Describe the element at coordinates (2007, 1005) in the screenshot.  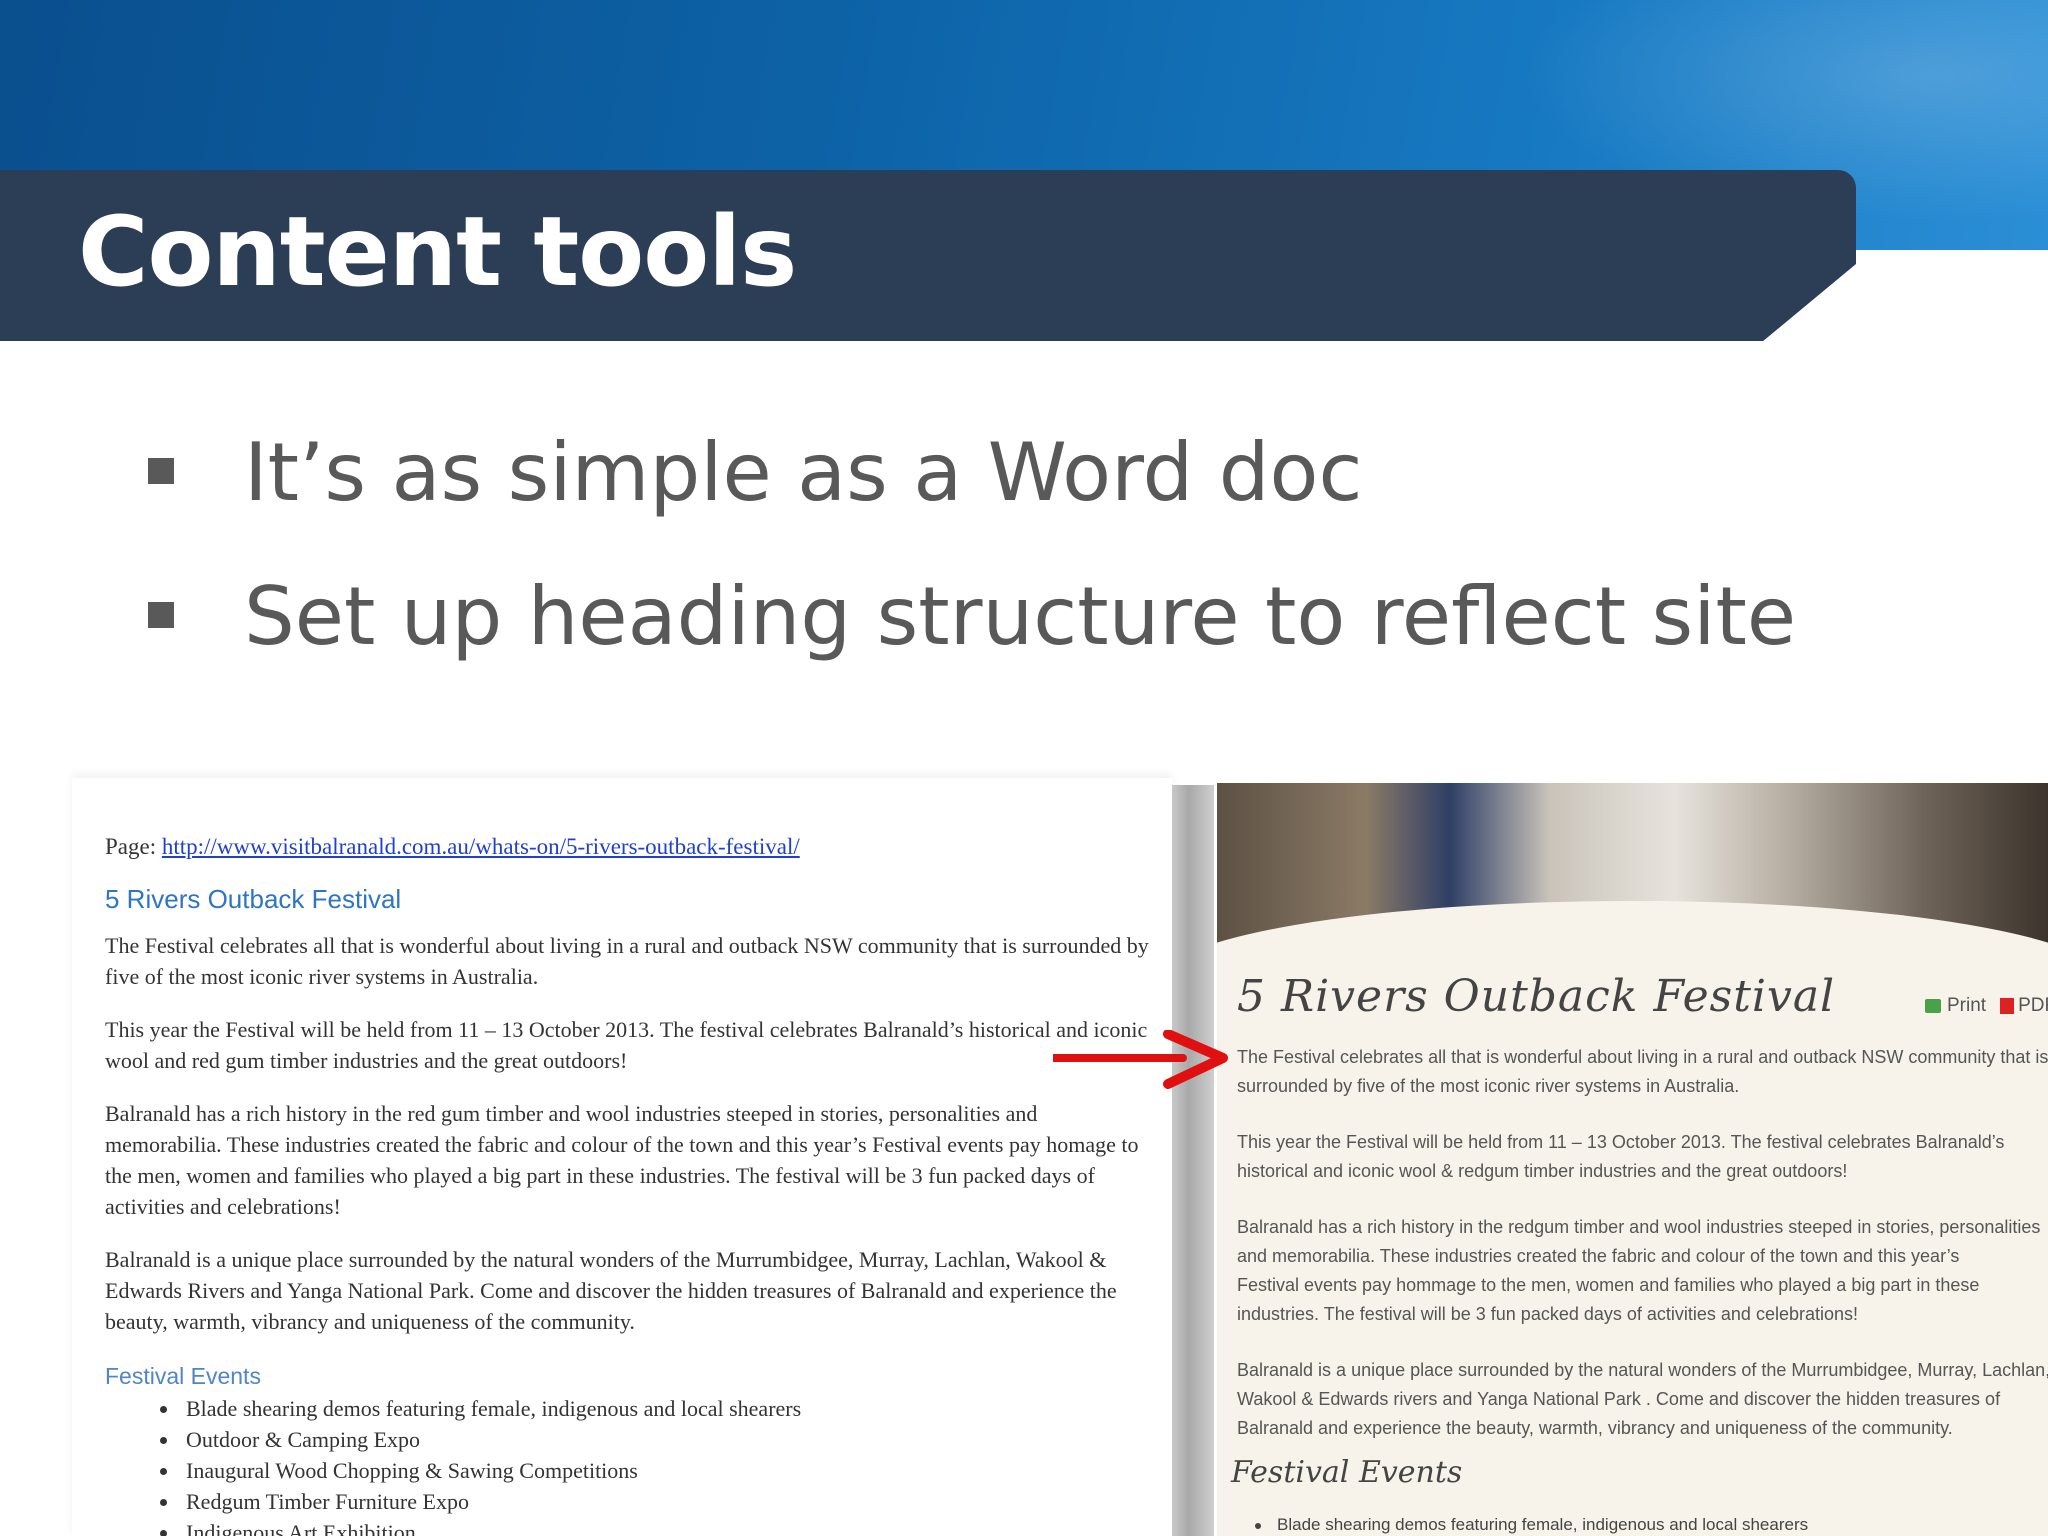
I see `pdf-icon` at that location.